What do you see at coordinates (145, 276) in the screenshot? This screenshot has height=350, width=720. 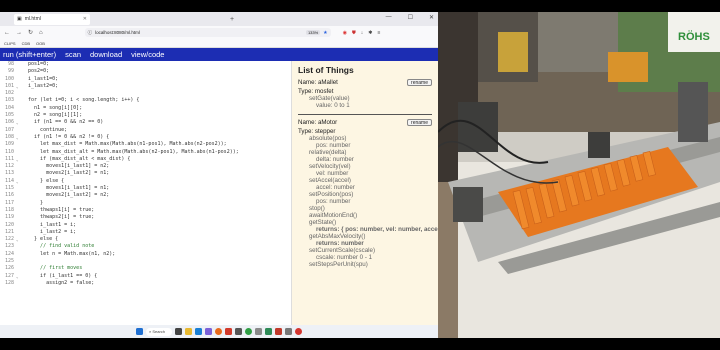 I see `code-line: 127 ⌄ if (i_last1 == 0) {` at bounding box center [145, 276].